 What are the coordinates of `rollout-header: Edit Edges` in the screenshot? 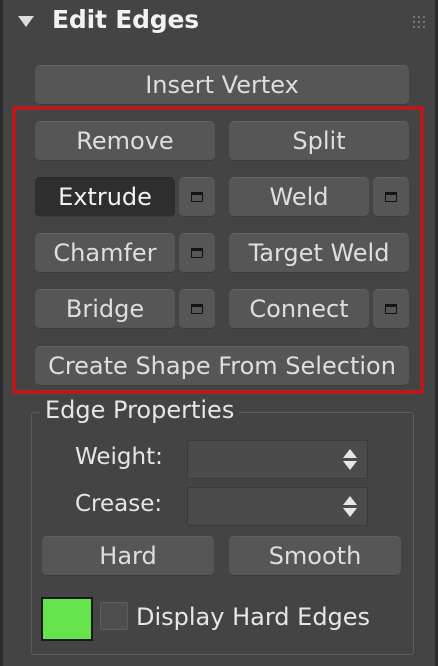 It's located at (224, 24).